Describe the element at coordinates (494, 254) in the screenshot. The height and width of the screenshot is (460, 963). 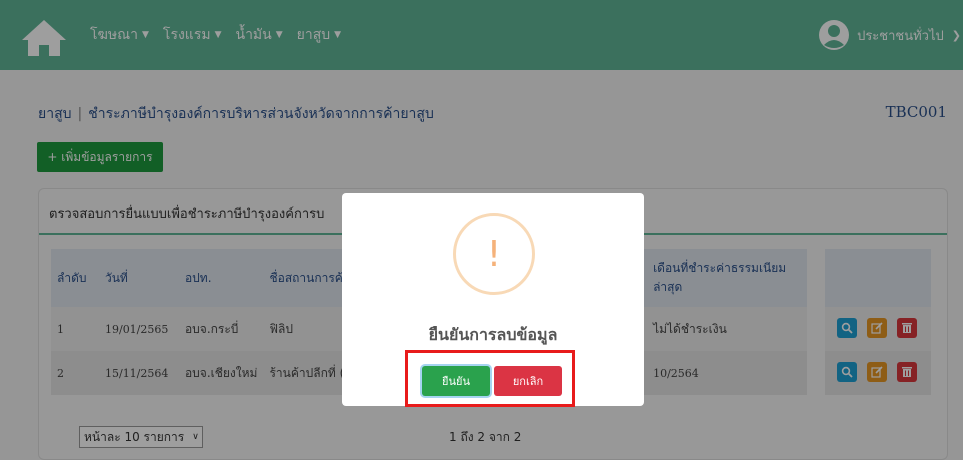
I see `warning-icon: !` at that location.